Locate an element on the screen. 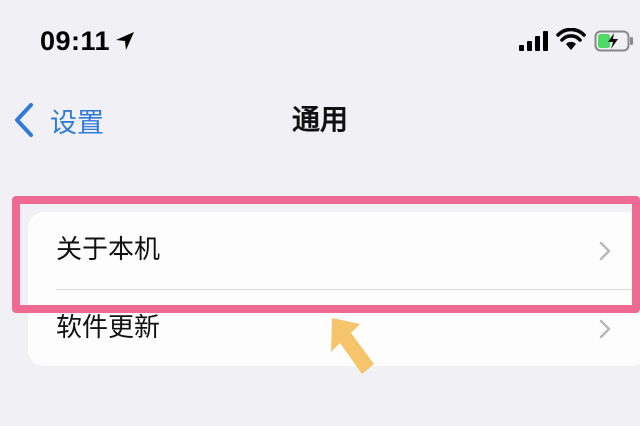 The height and width of the screenshot is (426, 640). list-item-label: 软件更新 is located at coordinates (108, 328).